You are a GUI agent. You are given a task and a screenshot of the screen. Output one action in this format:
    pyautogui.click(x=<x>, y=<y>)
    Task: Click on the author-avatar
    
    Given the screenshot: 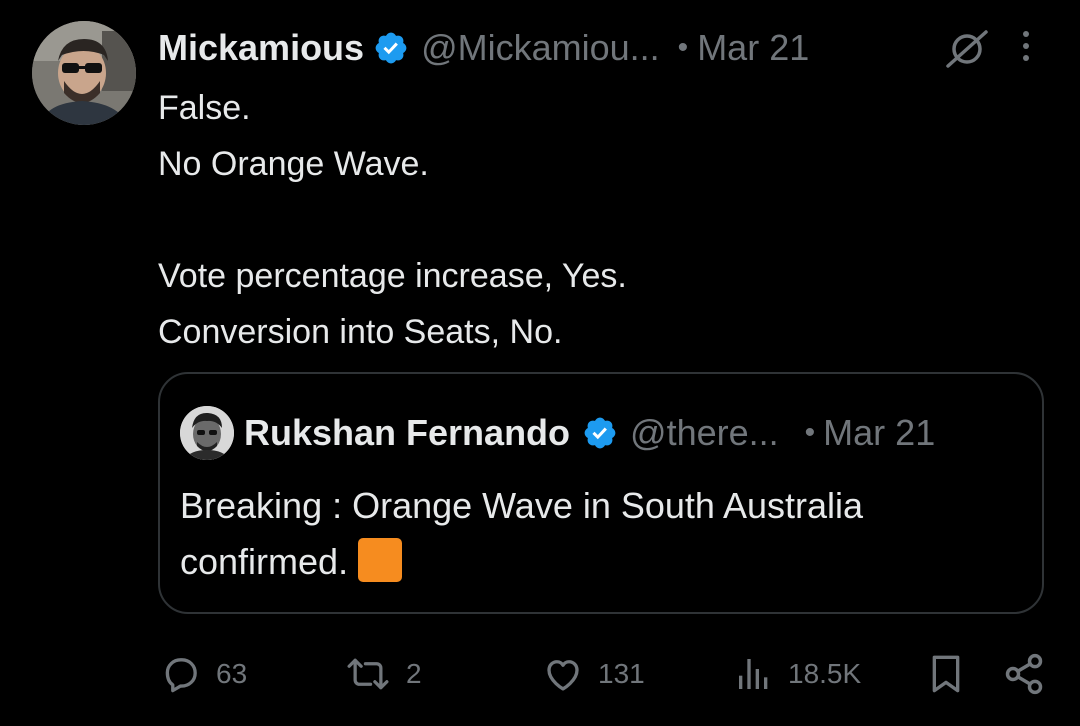 What is the action you would take?
    pyautogui.click(x=84, y=73)
    